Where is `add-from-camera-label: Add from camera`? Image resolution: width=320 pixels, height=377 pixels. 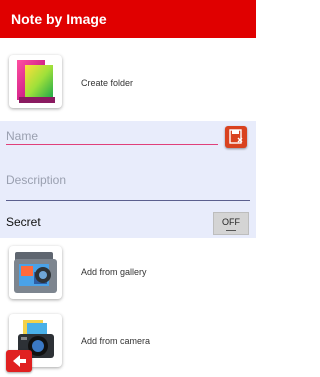 add-from-camera-label: Add from camera is located at coordinates (116, 341).